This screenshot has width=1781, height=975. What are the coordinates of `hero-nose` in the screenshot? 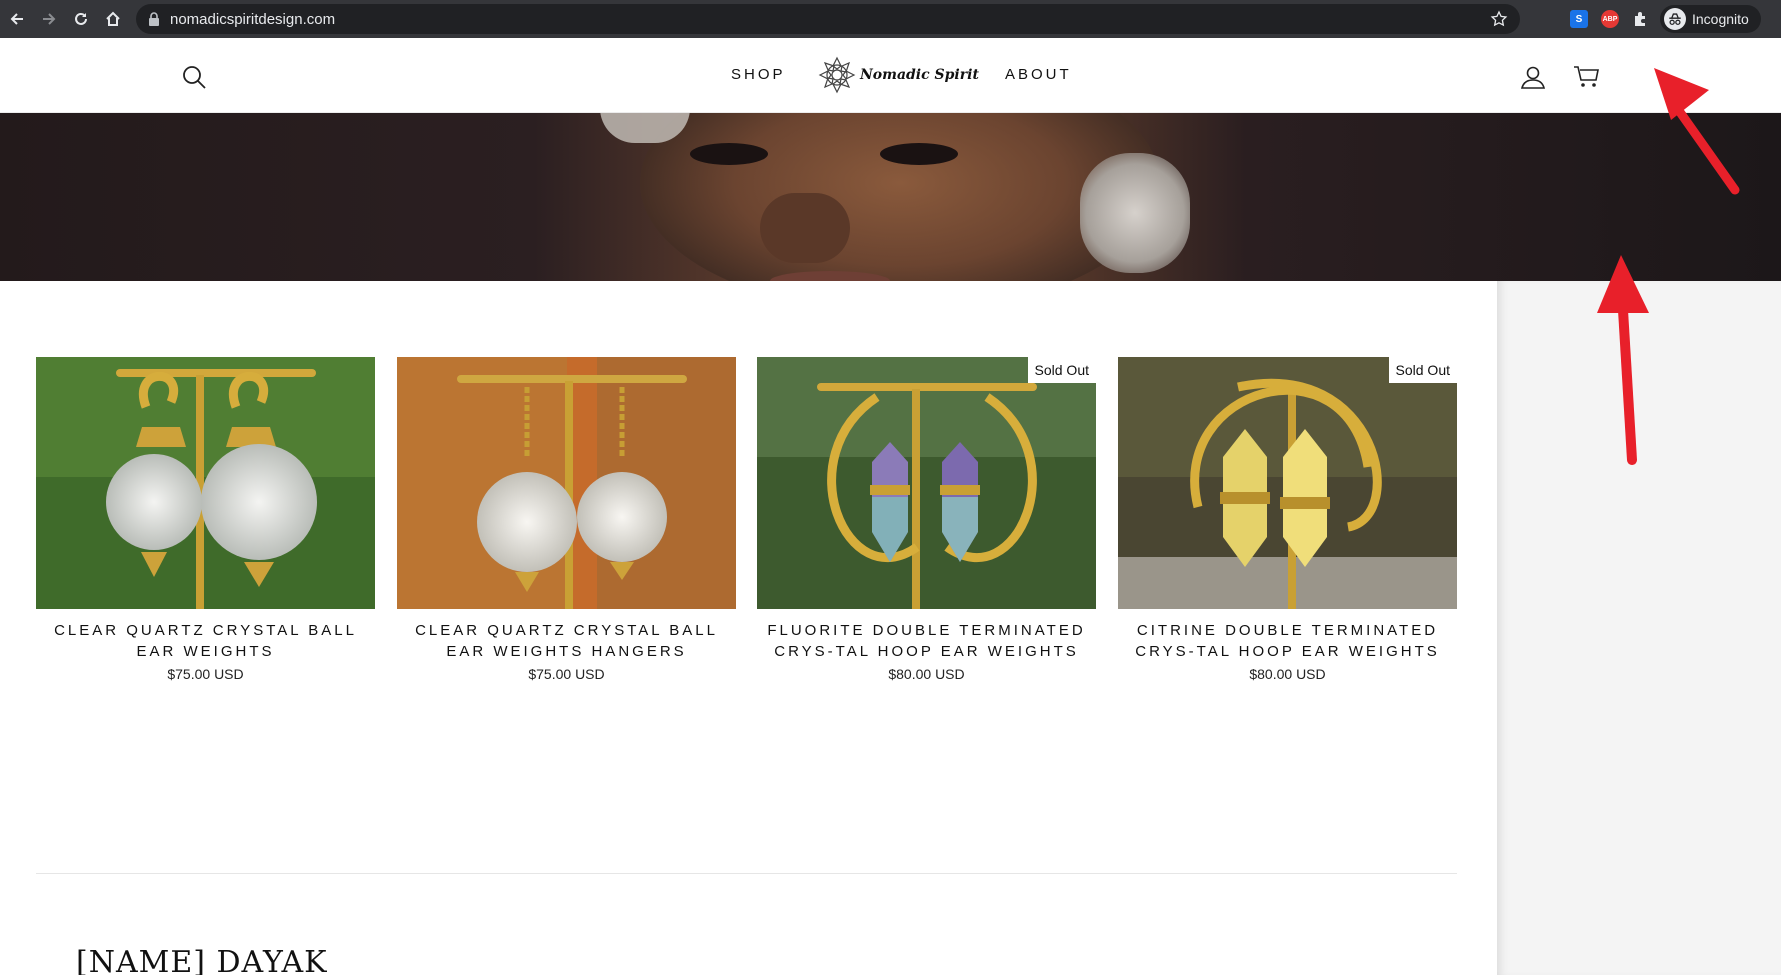 It's located at (805, 228).